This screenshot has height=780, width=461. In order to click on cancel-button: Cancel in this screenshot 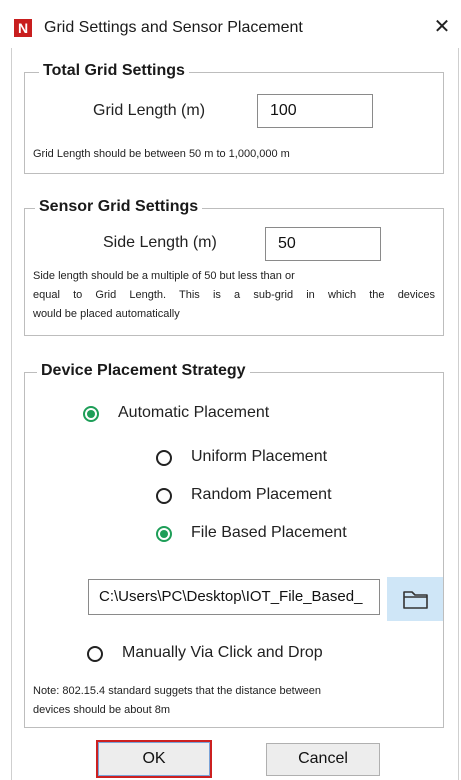, I will do `click(323, 759)`.